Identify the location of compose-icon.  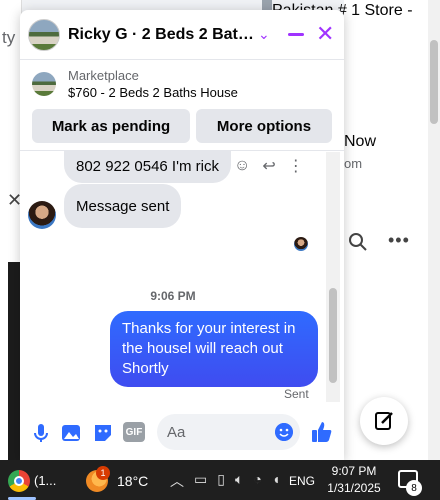
(384, 421).